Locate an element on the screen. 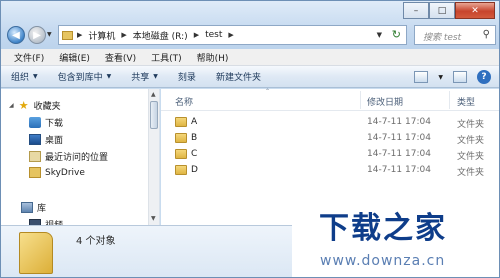 The image size is (500, 278). desktop-icon is located at coordinates (35, 139).